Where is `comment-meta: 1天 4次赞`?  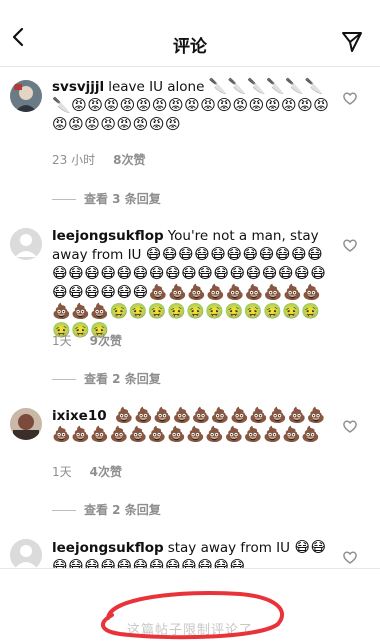 comment-meta: 1天 4次赞 is located at coordinates (96, 471).